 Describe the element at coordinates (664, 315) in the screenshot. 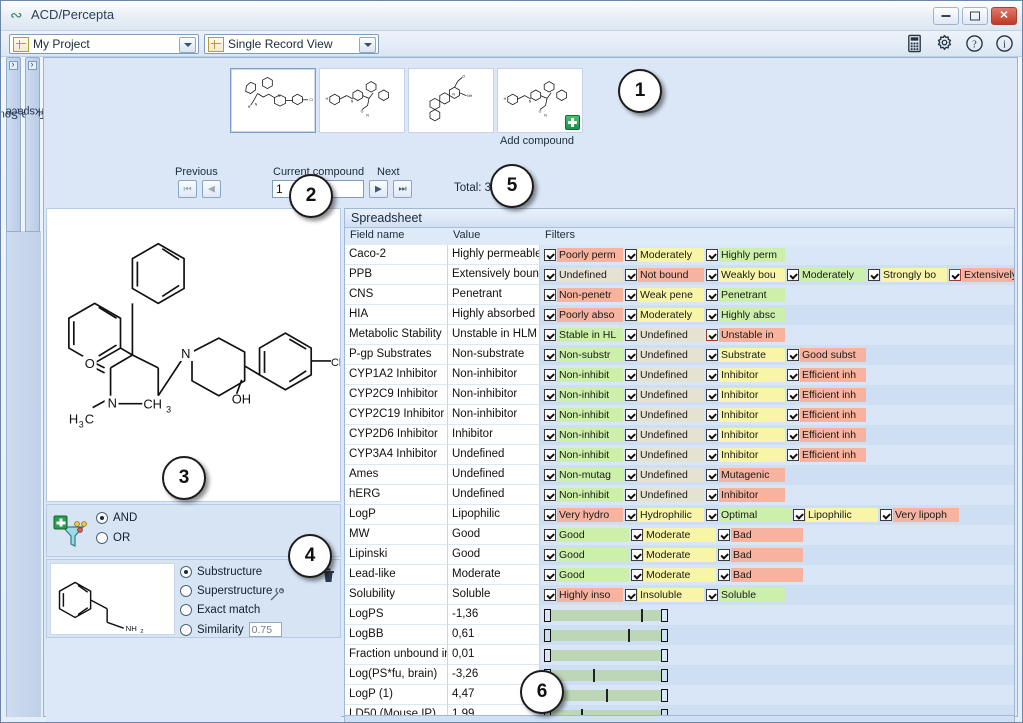

I see `filter-chip: Moderately` at that location.